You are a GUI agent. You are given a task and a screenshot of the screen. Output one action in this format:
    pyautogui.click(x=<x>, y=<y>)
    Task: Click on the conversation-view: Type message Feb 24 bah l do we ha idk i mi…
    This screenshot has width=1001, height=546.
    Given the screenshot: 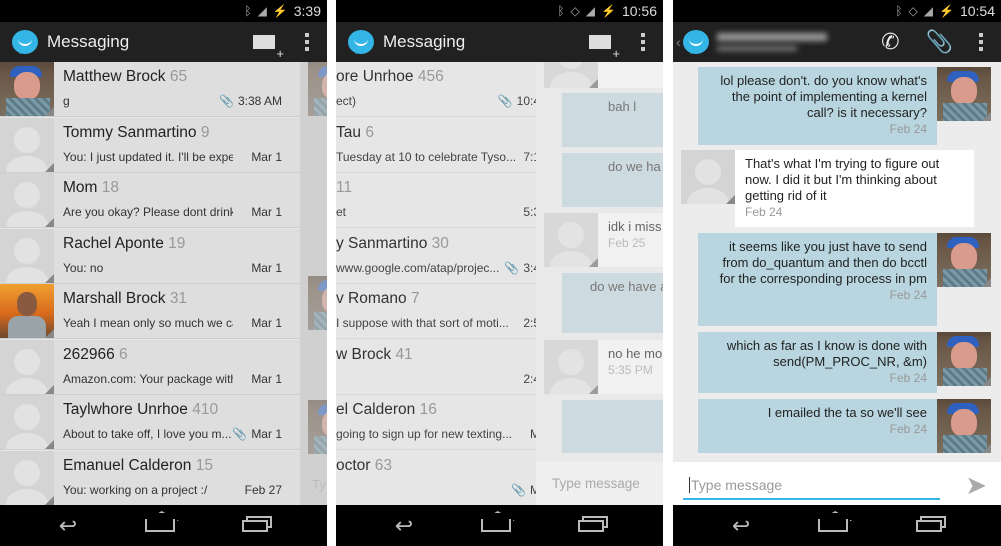 What is the action you would take?
    pyautogui.click(x=599, y=283)
    